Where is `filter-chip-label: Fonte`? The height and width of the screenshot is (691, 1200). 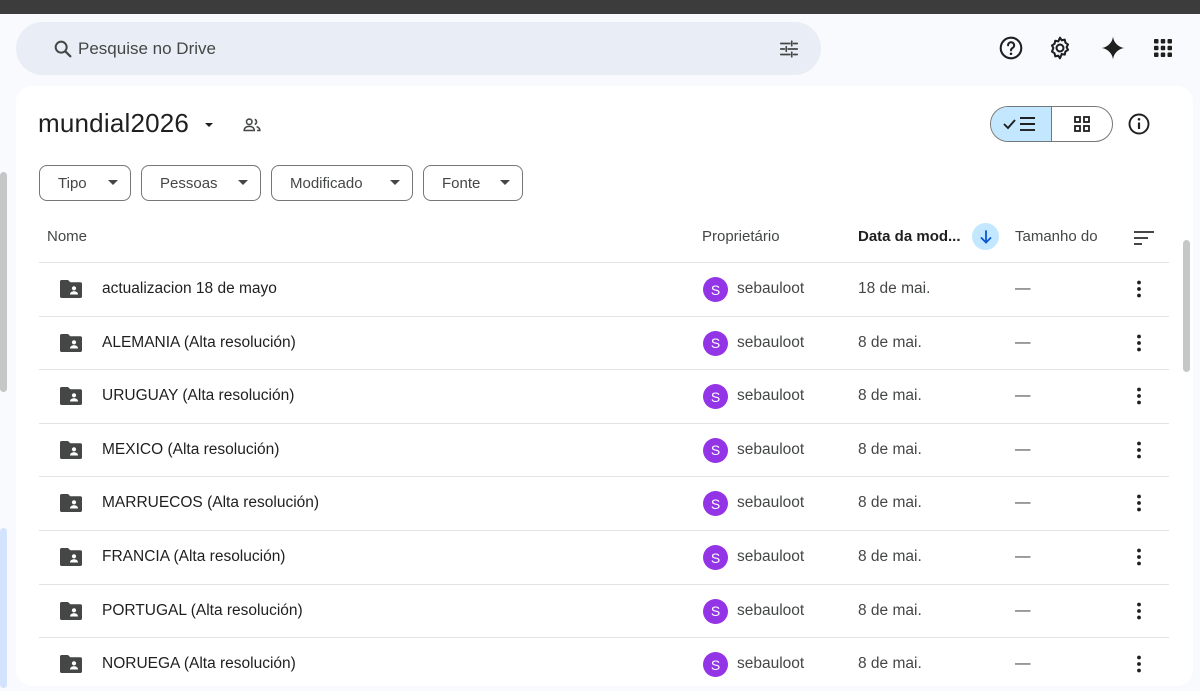
filter-chip-label: Fonte is located at coordinates (461, 183).